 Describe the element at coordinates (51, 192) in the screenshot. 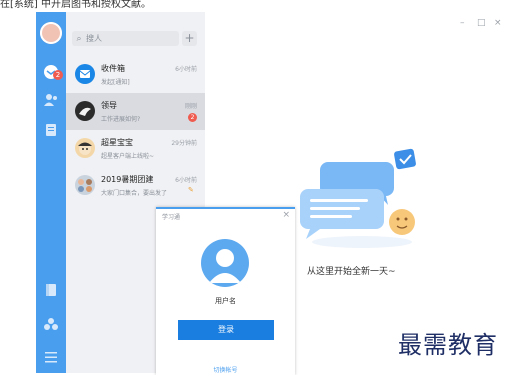

I see `left-sidebar: 2` at that location.